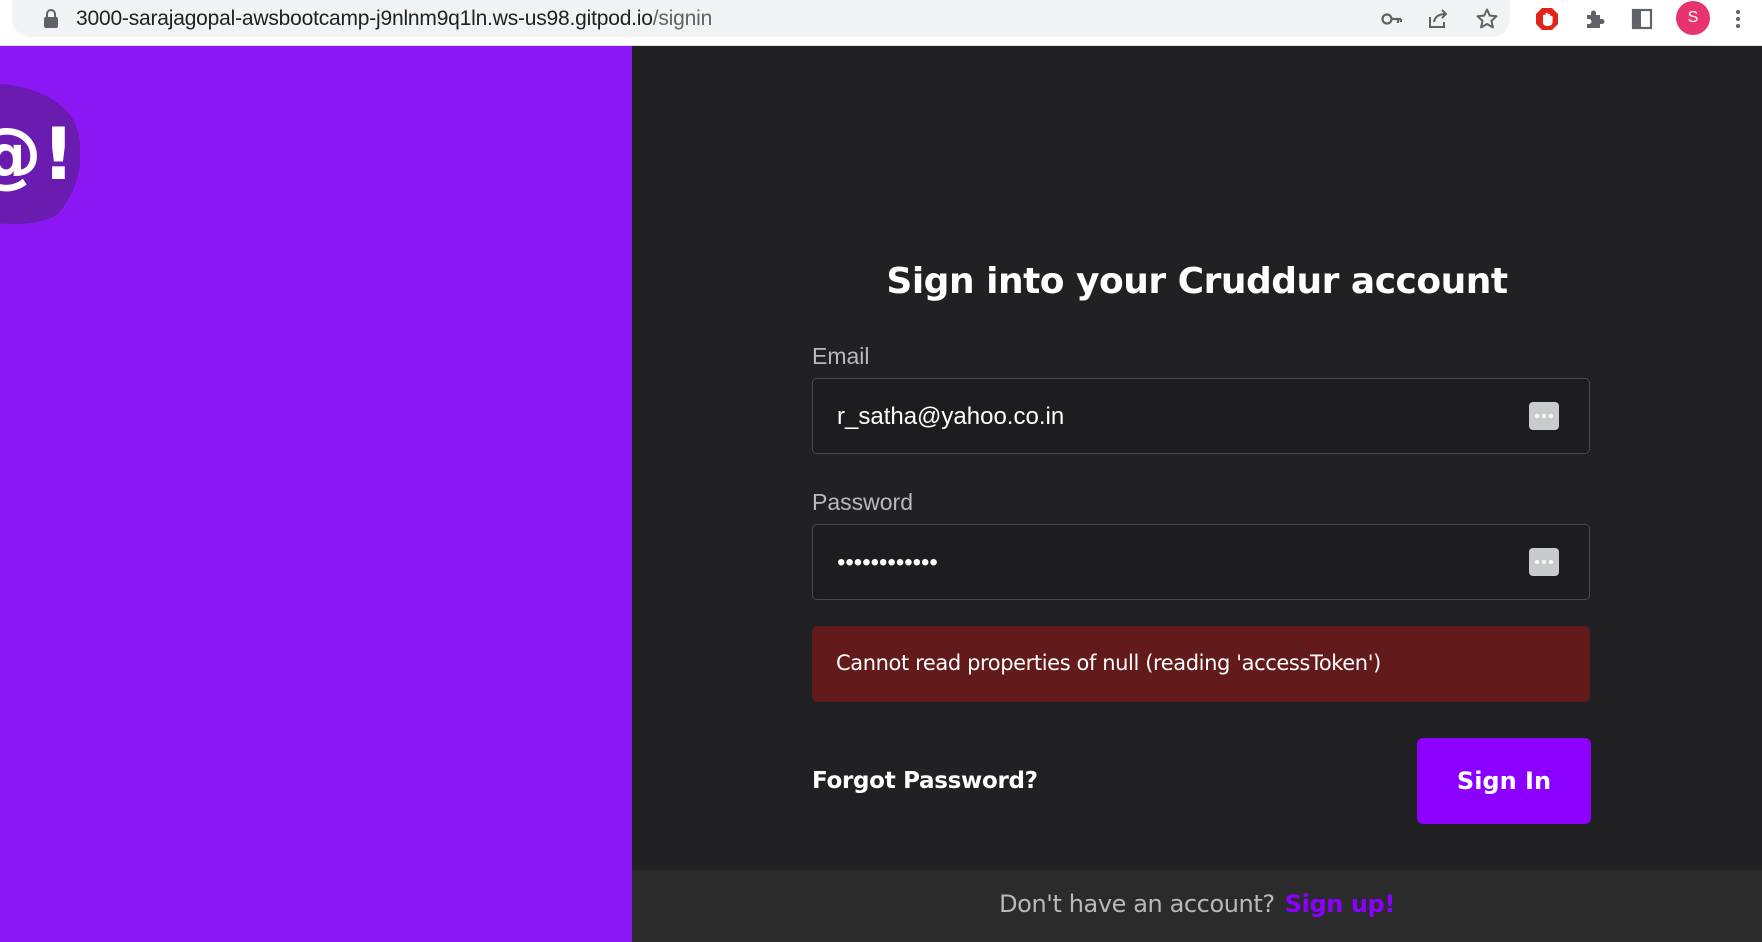  What do you see at coordinates (1340, 904) in the screenshot?
I see `sign-up-link: Sign up!` at bounding box center [1340, 904].